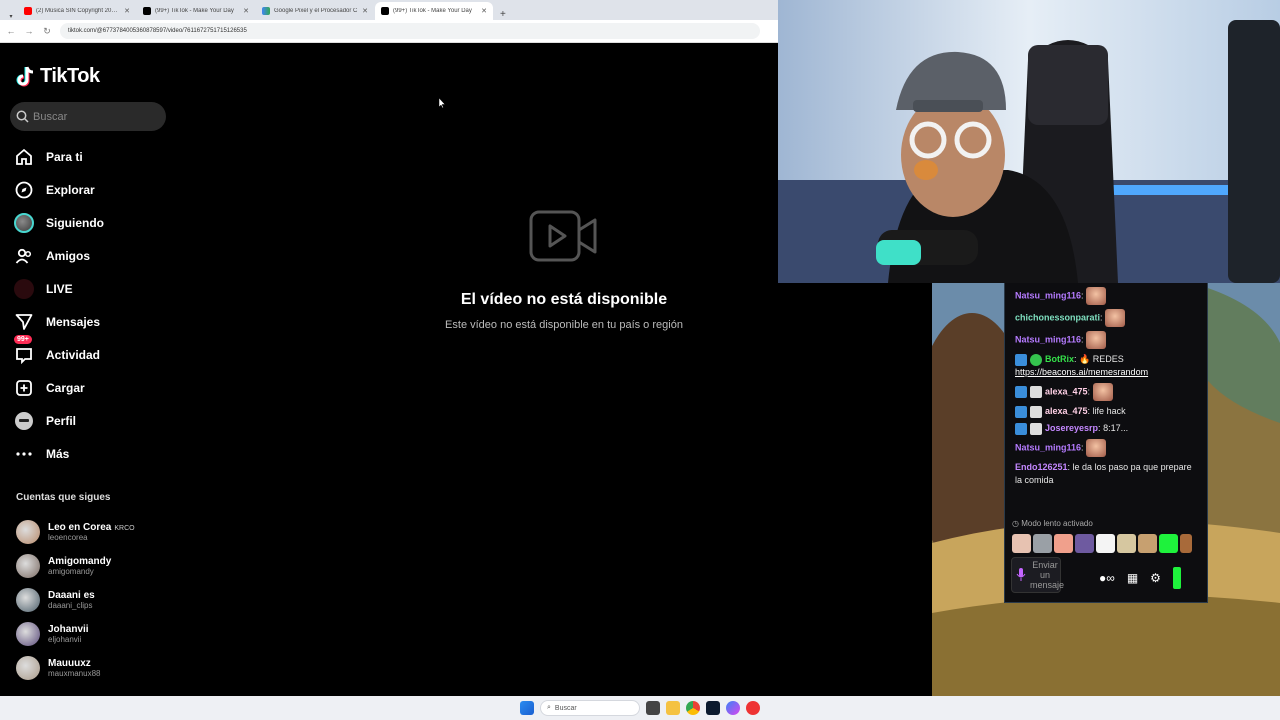 The height and width of the screenshot is (720, 1280). I want to click on following-section-title: Cuentas que sigues, so click(63, 497).